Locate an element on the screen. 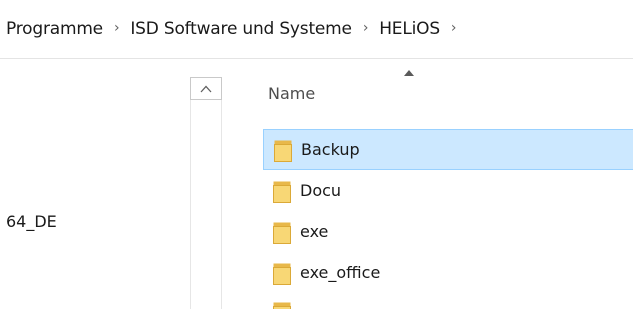  nav-scrollbar-track is located at coordinates (206, 204).